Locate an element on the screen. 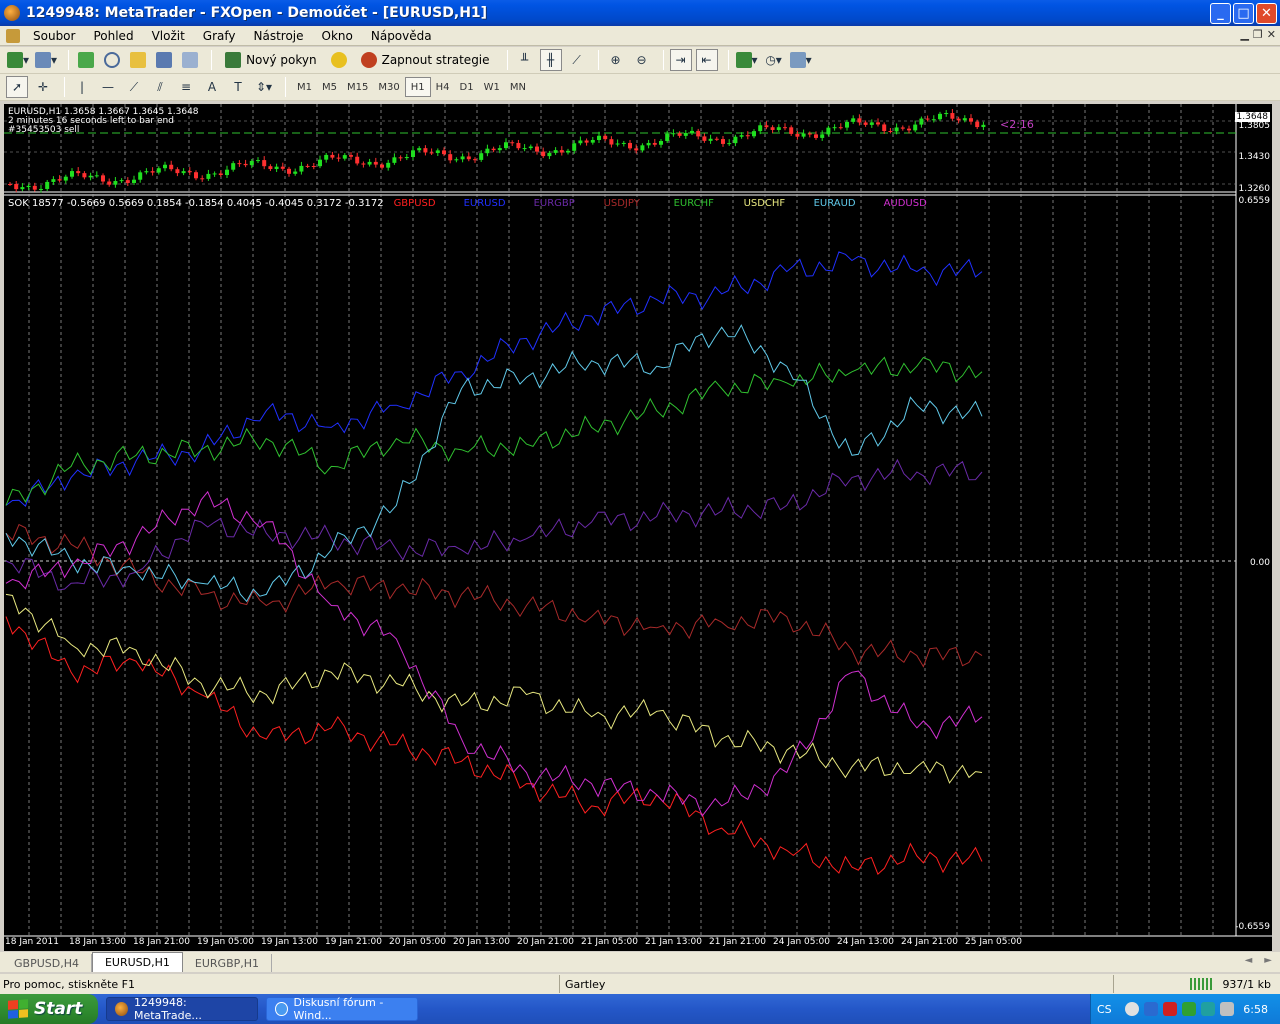  x-tick-label: 25 Jan 05:00 is located at coordinates (993, 942).